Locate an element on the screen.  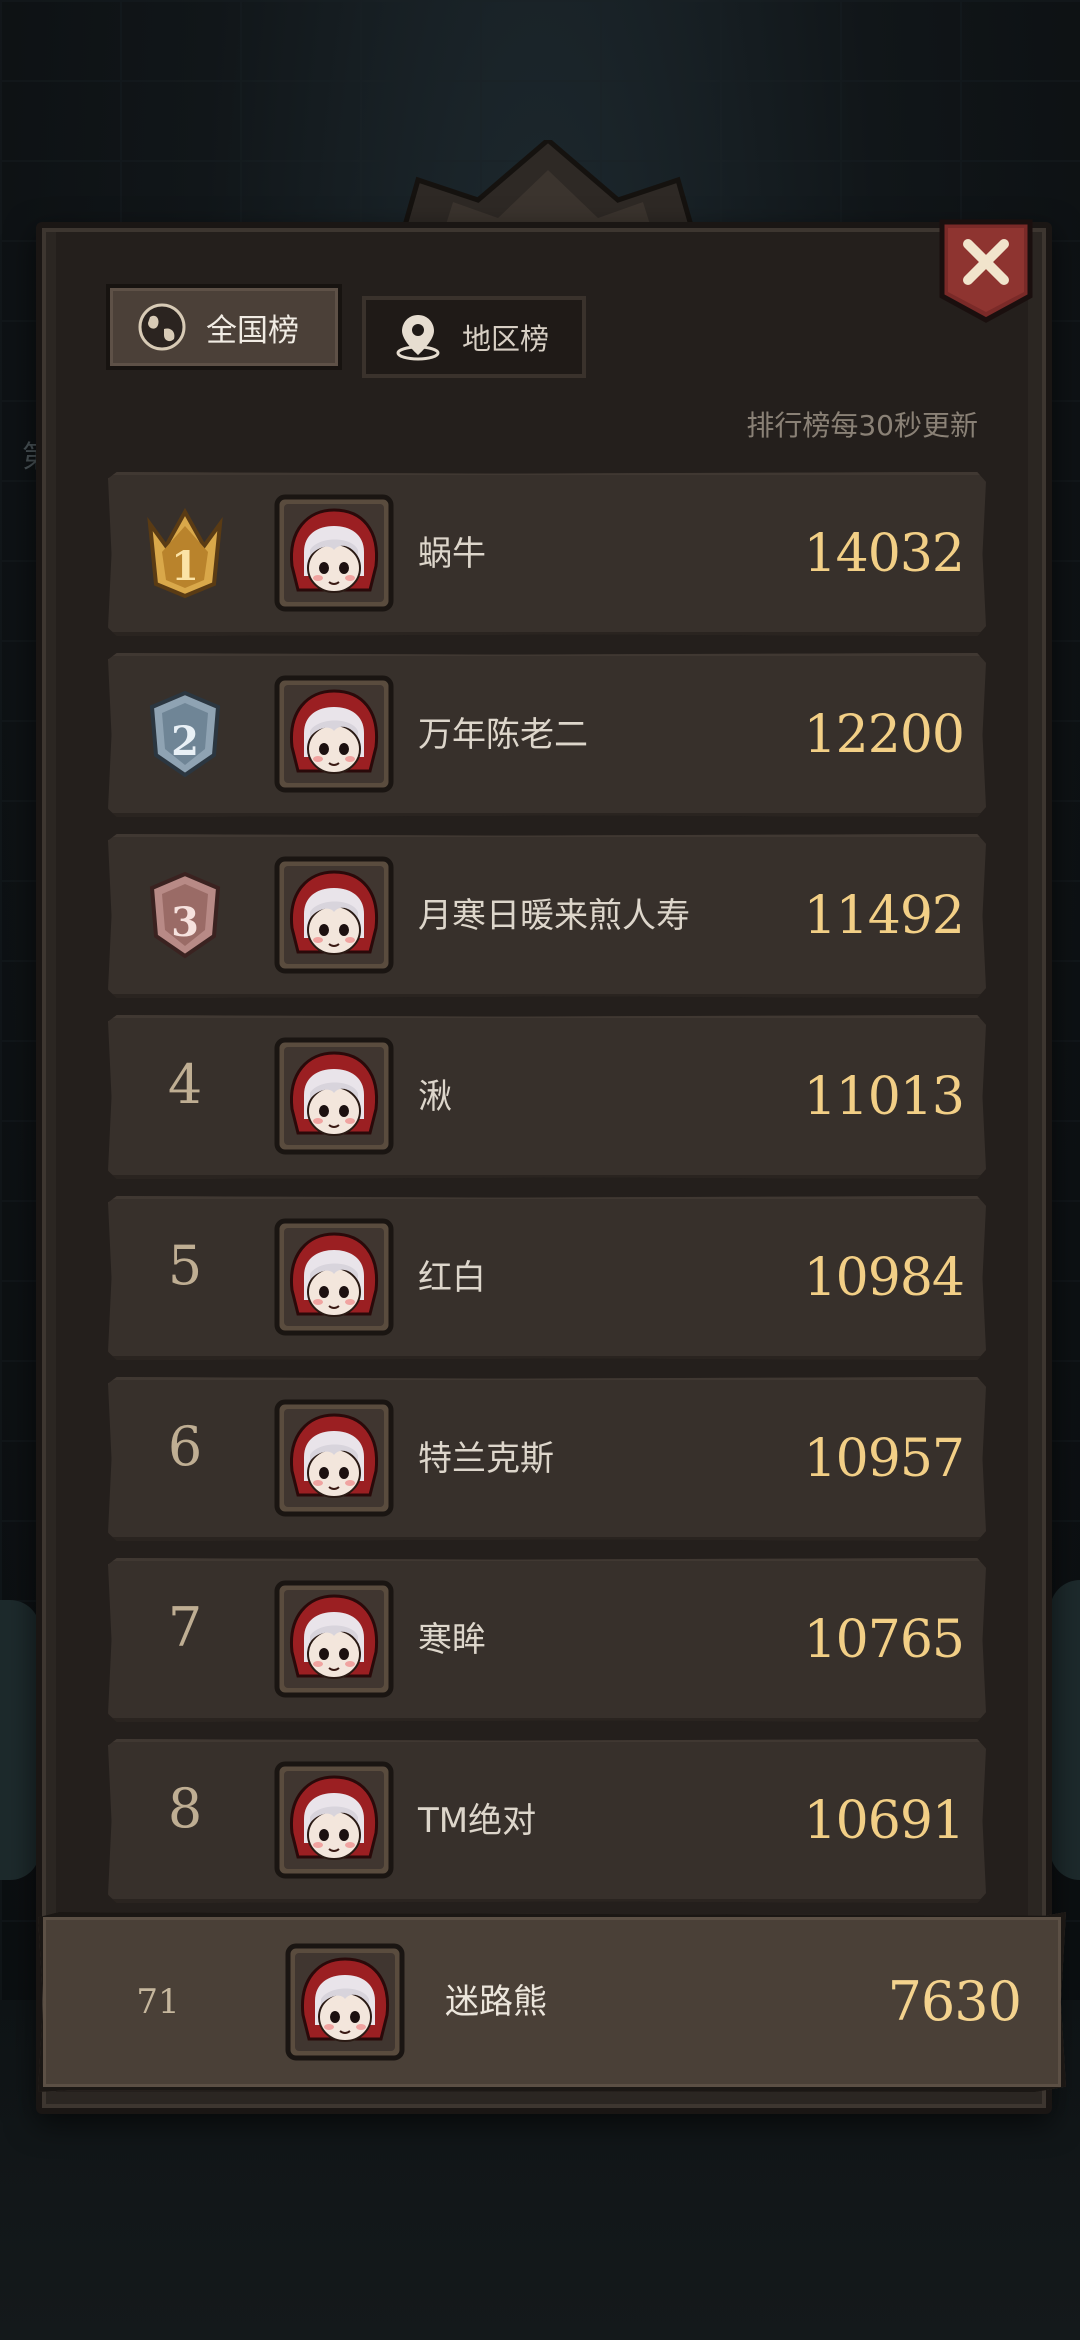
tab-national: 全国榜 is located at coordinates (224, 327).